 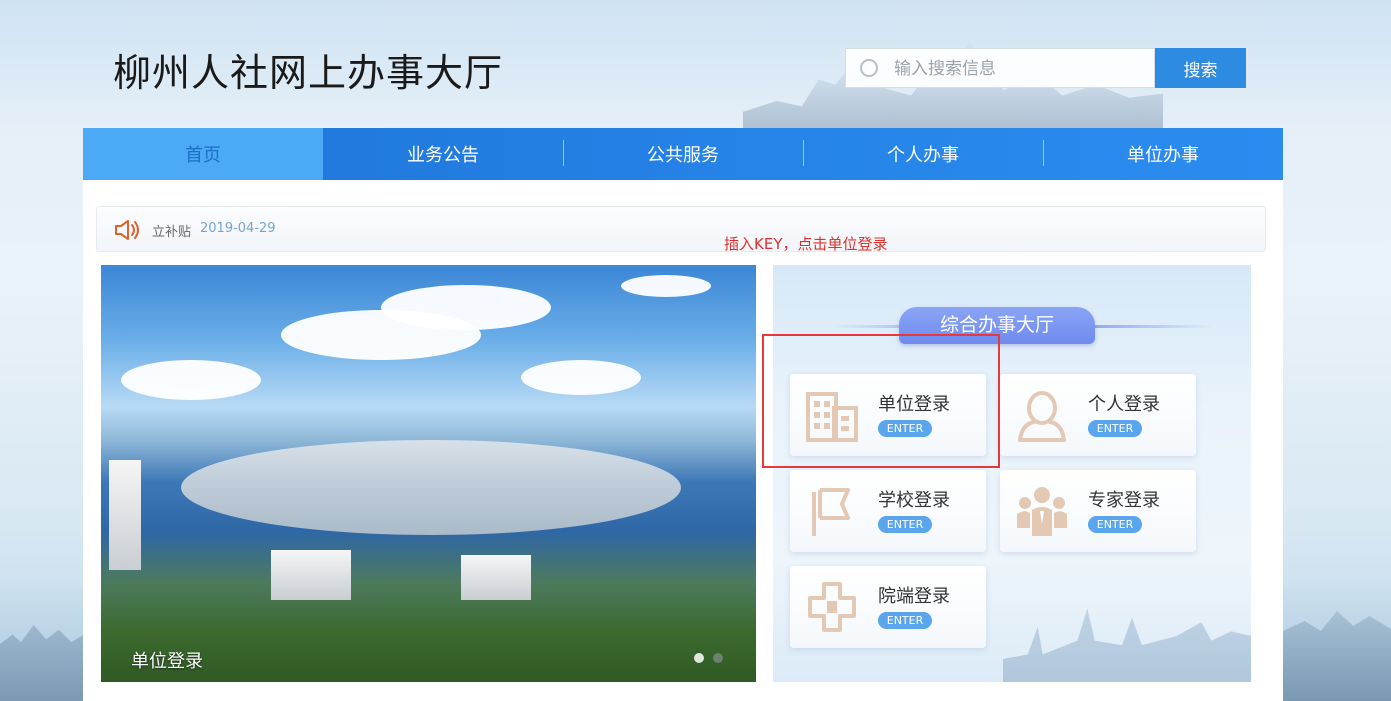 I want to click on hospital-login-card: 院端登录 ENTER, so click(x=888, y=607).